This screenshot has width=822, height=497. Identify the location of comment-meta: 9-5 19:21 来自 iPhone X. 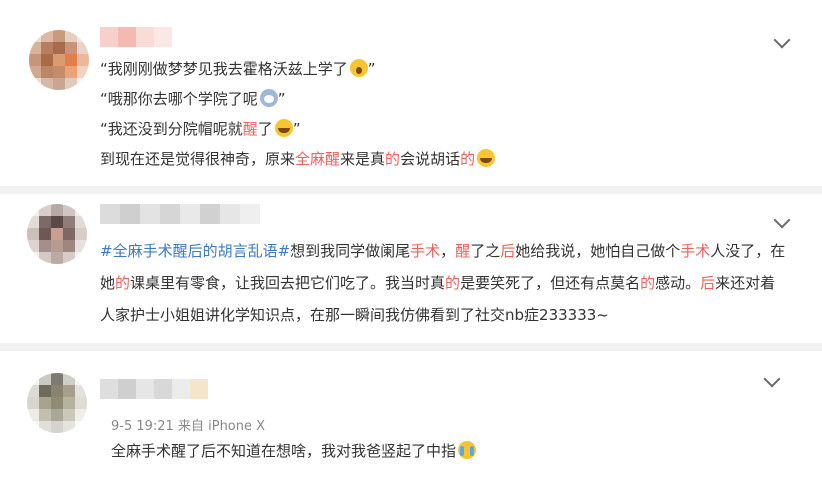
(188, 424).